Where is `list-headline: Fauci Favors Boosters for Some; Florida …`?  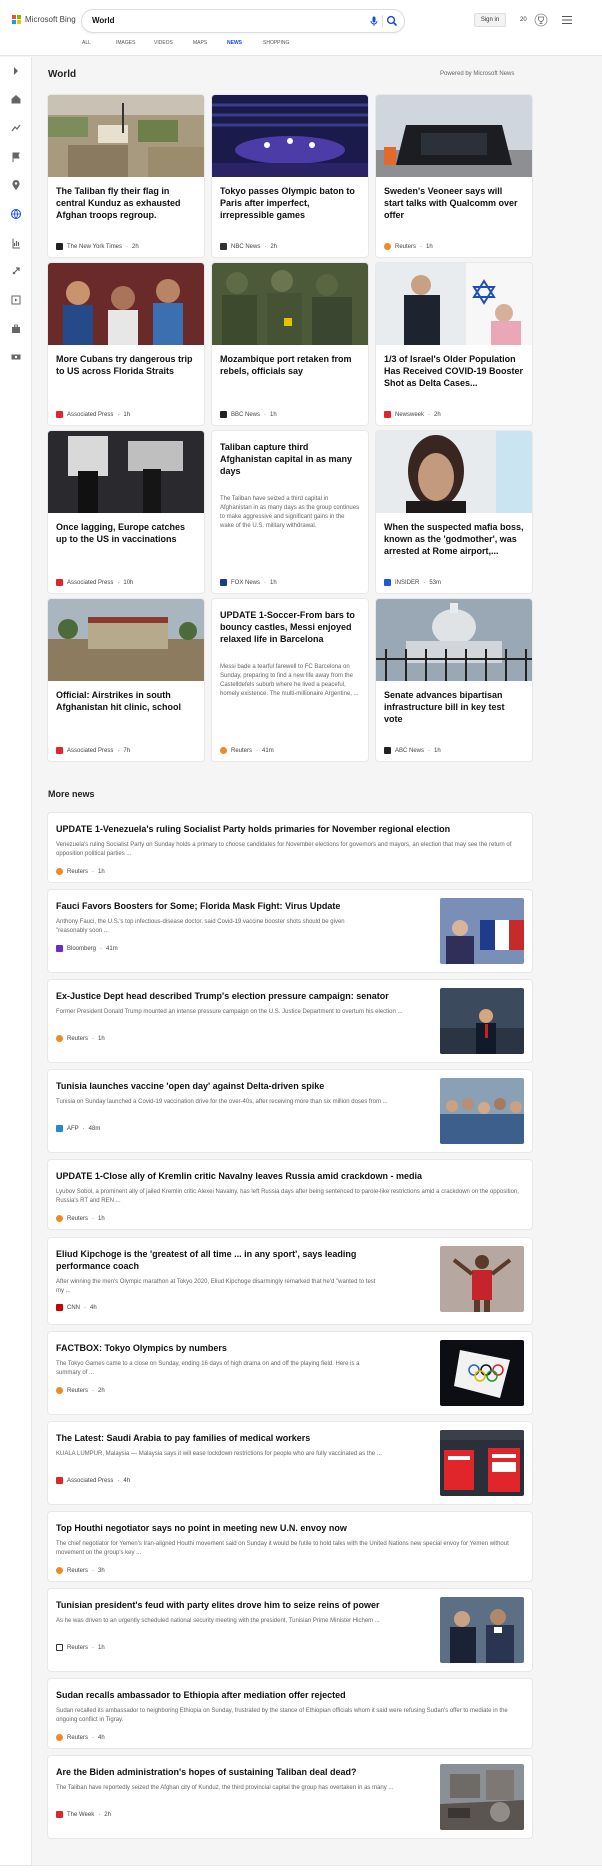
list-headline: Fauci Favors Boosters for Some; Florida … is located at coordinates (241, 906).